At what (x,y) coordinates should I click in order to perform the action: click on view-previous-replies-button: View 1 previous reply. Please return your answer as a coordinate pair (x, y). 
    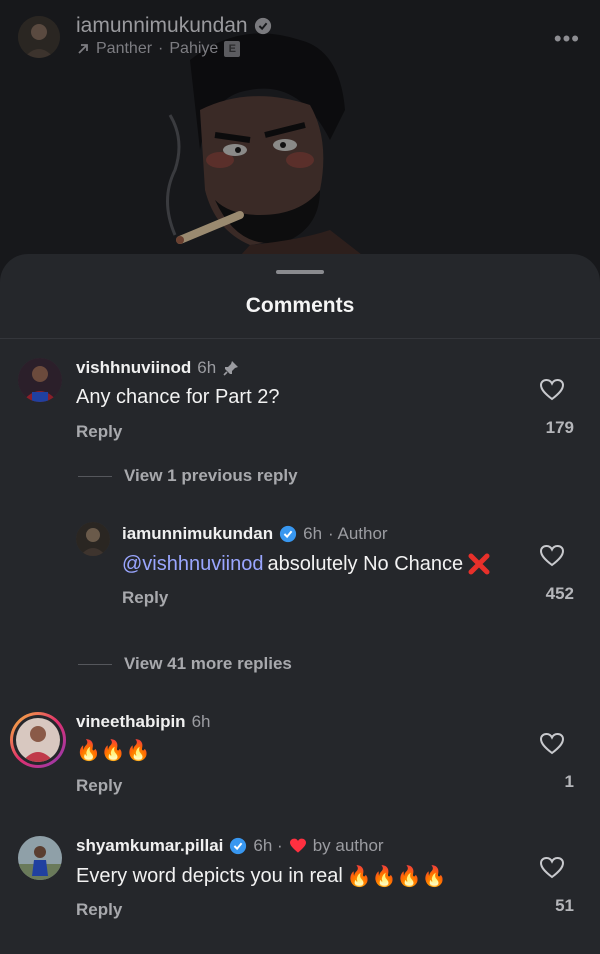
    Looking at the image, I should click on (188, 476).